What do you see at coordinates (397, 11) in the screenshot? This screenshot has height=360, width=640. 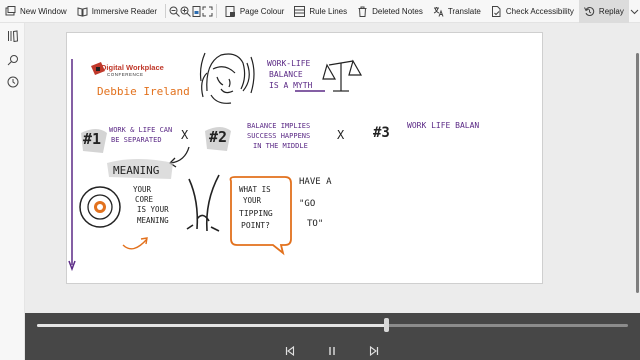 I see `deleted-notes-label: Deleted Notes` at bounding box center [397, 11].